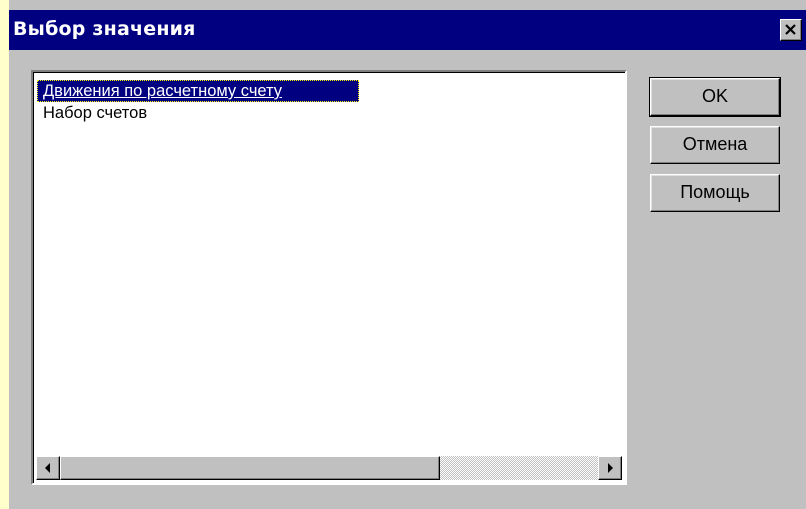 Image resolution: width=806 pixels, height=509 pixels. I want to click on list-item-label: Набор счетов, so click(95, 113).